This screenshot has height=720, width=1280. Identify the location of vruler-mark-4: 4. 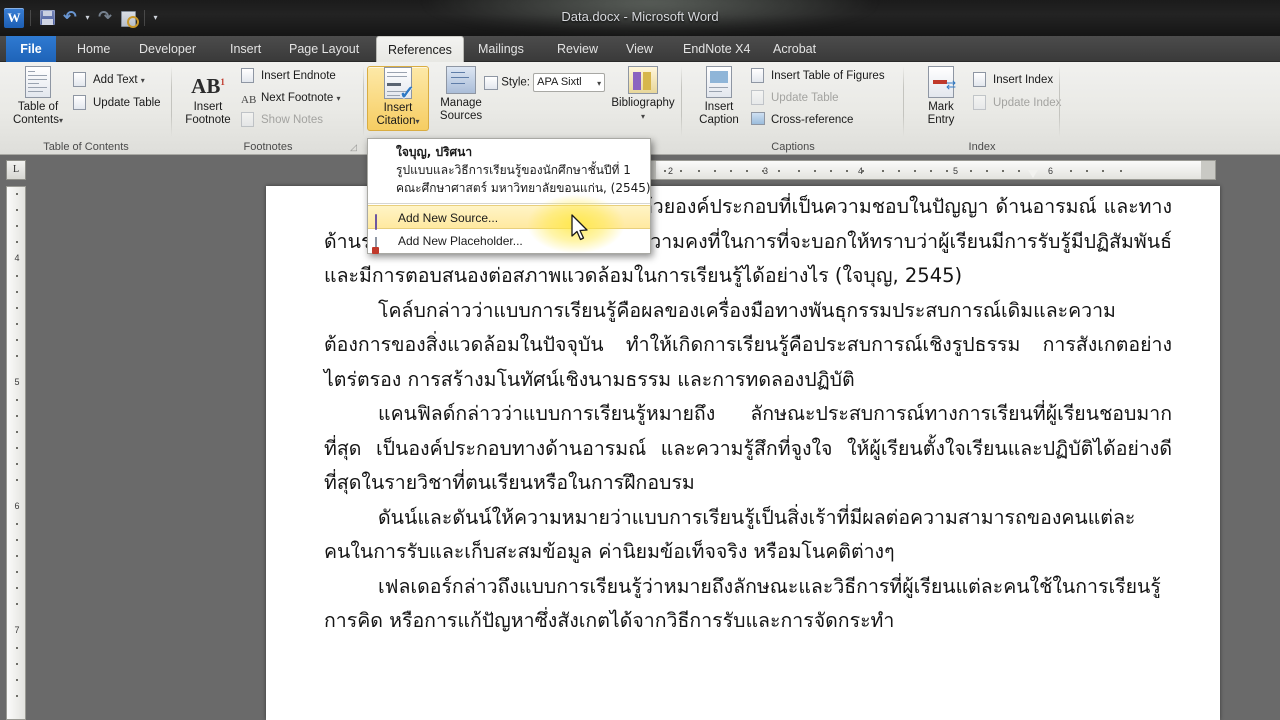
(17, 258).